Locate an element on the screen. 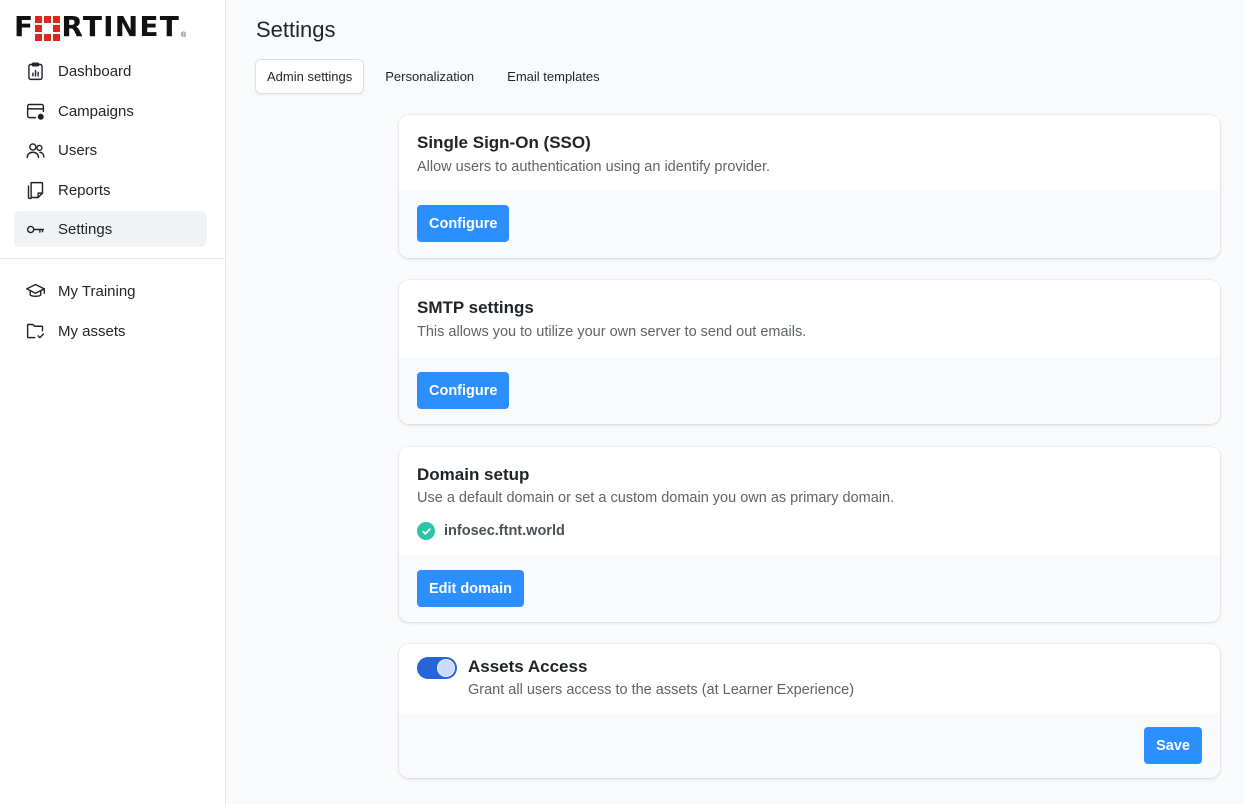 This screenshot has width=1244, height=804. sidebar-item-reports: Reports is located at coordinates (110, 190).